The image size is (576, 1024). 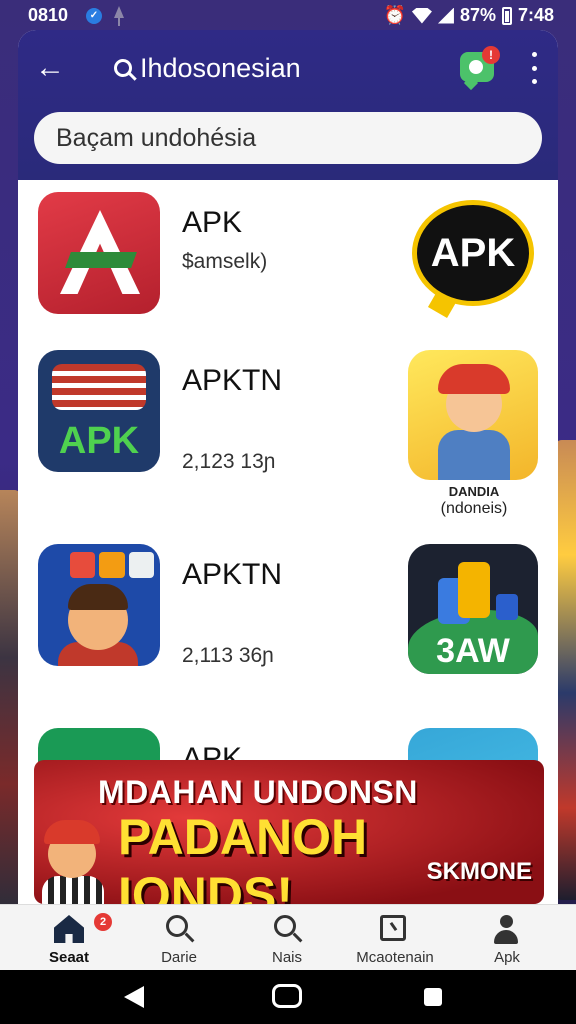 What do you see at coordinates (103, 922) in the screenshot?
I see `nav-badge: 2` at bounding box center [103, 922].